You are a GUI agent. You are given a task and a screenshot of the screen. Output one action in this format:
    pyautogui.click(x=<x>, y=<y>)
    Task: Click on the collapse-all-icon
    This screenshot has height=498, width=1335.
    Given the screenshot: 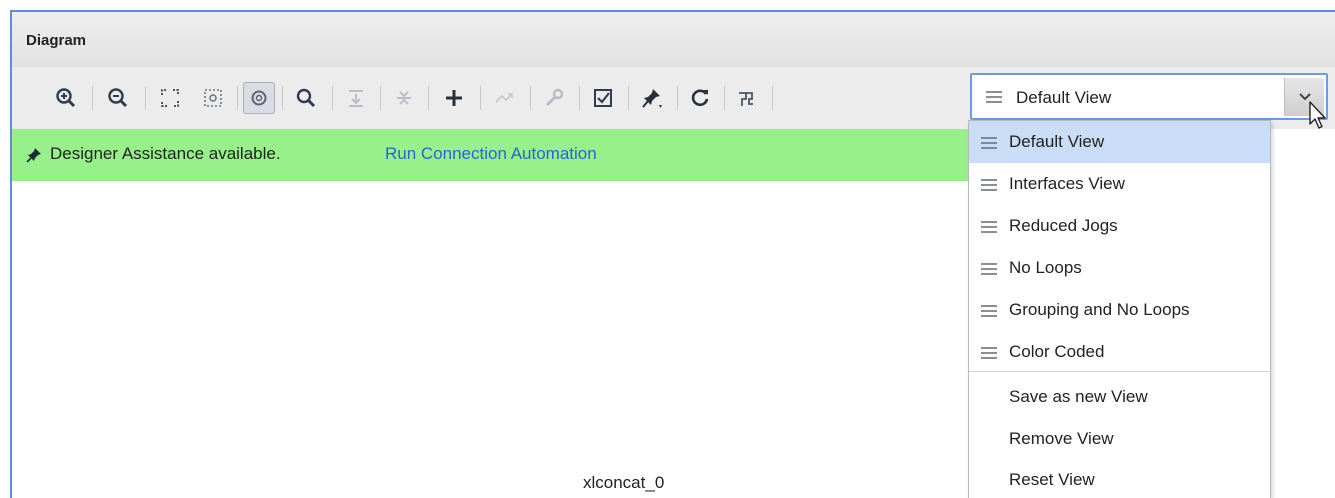 What is the action you would take?
    pyautogui.click(x=404, y=98)
    